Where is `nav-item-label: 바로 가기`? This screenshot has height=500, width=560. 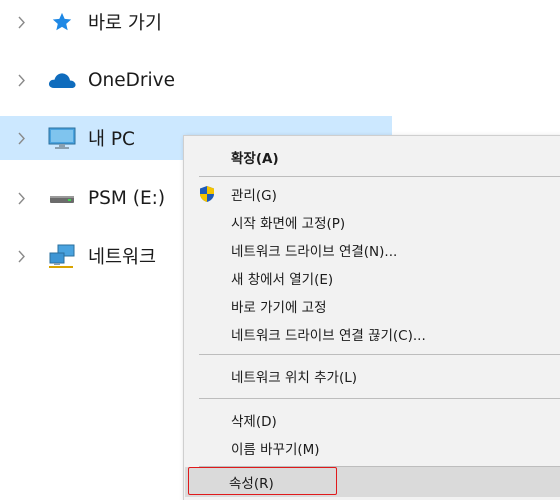
nav-item-label: 바로 가기 is located at coordinates (125, 23).